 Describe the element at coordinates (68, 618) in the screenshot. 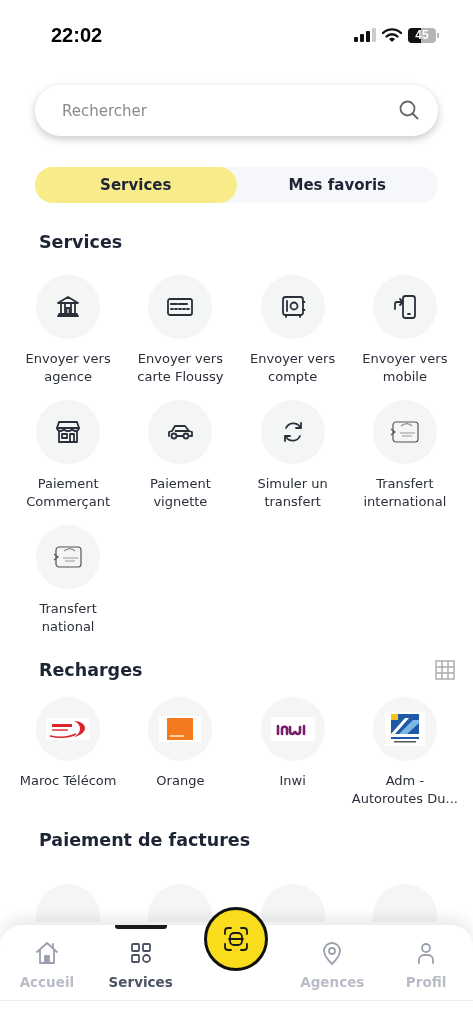

I see `service-label: Transfert national` at that location.